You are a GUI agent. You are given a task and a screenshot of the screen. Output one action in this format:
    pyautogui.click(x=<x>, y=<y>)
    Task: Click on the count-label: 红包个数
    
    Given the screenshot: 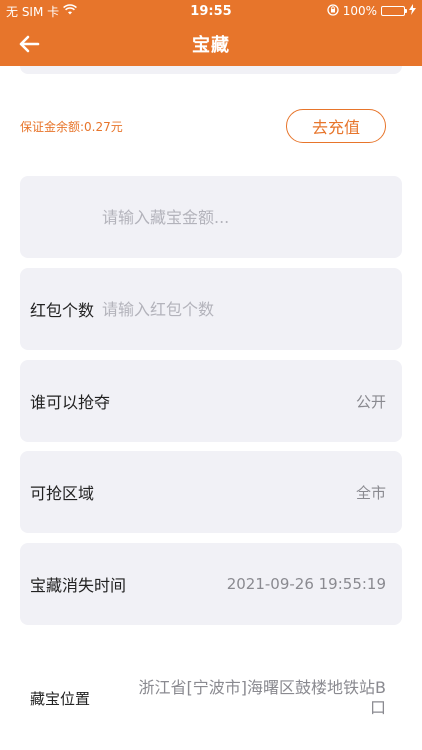 What is the action you would take?
    pyautogui.click(x=62, y=310)
    